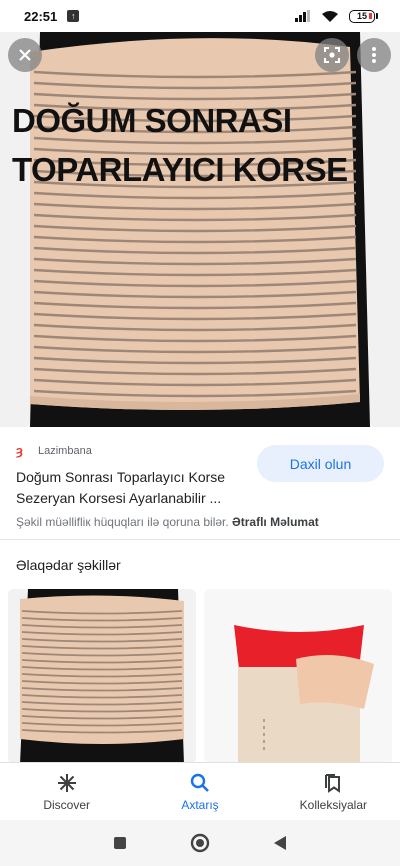  What do you see at coordinates (330, 16) in the screenshot?
I see `wifi-icon` at bounding box center [330, 16].